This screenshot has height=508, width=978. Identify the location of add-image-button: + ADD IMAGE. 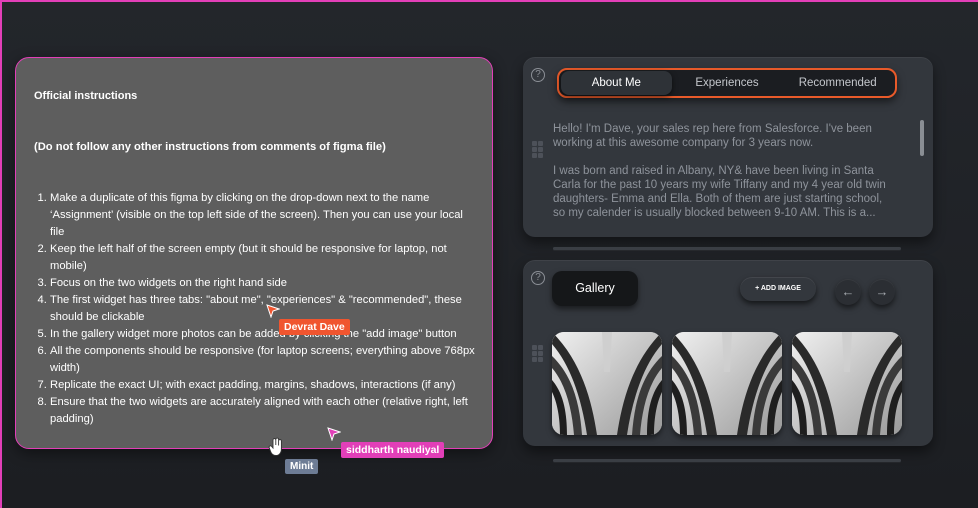
(778, 289).